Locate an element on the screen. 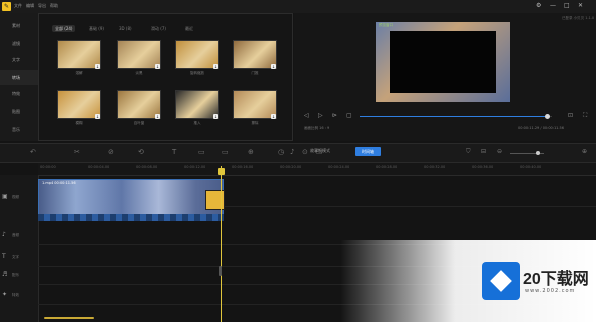  prev-frame-button: ◁ is located at coordinates (306, 115).